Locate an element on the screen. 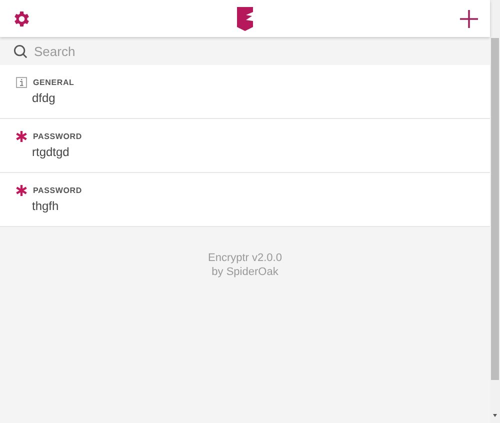 The height and width of the screenshot is (423, 500). entry-type: GENERAL is located at coordinates (53, 82).